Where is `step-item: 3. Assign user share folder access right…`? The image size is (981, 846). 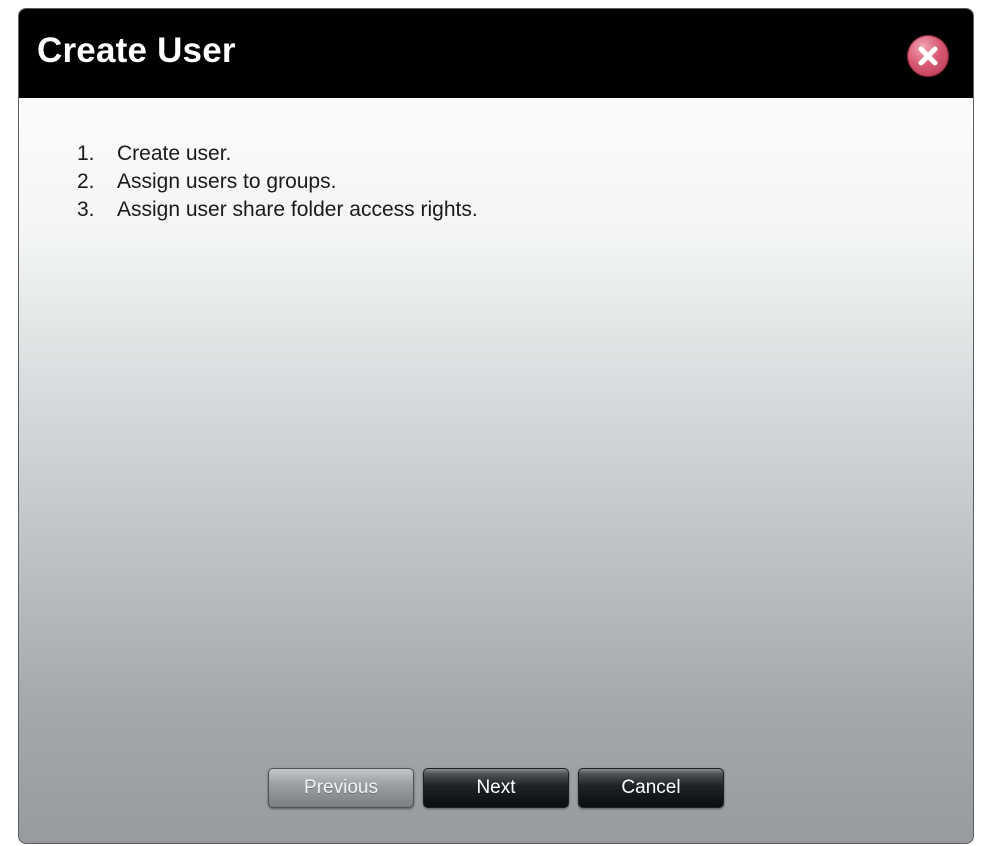
step-item: 3. Assign user share folder access right… is located at coordinates (277, 210).